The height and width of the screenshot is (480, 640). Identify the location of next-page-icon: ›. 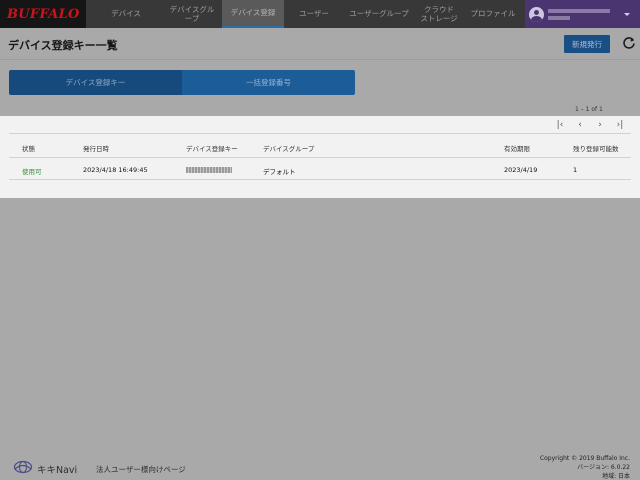
(600, 124).